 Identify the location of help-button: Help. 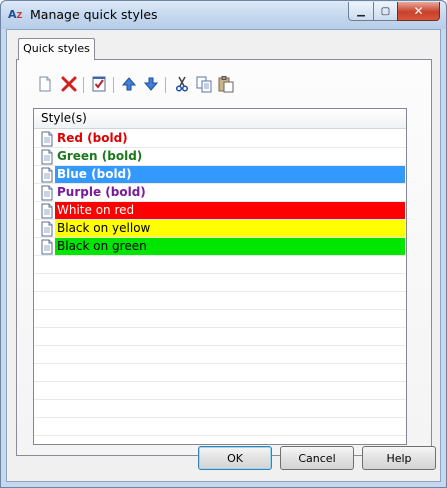
(399, 458).